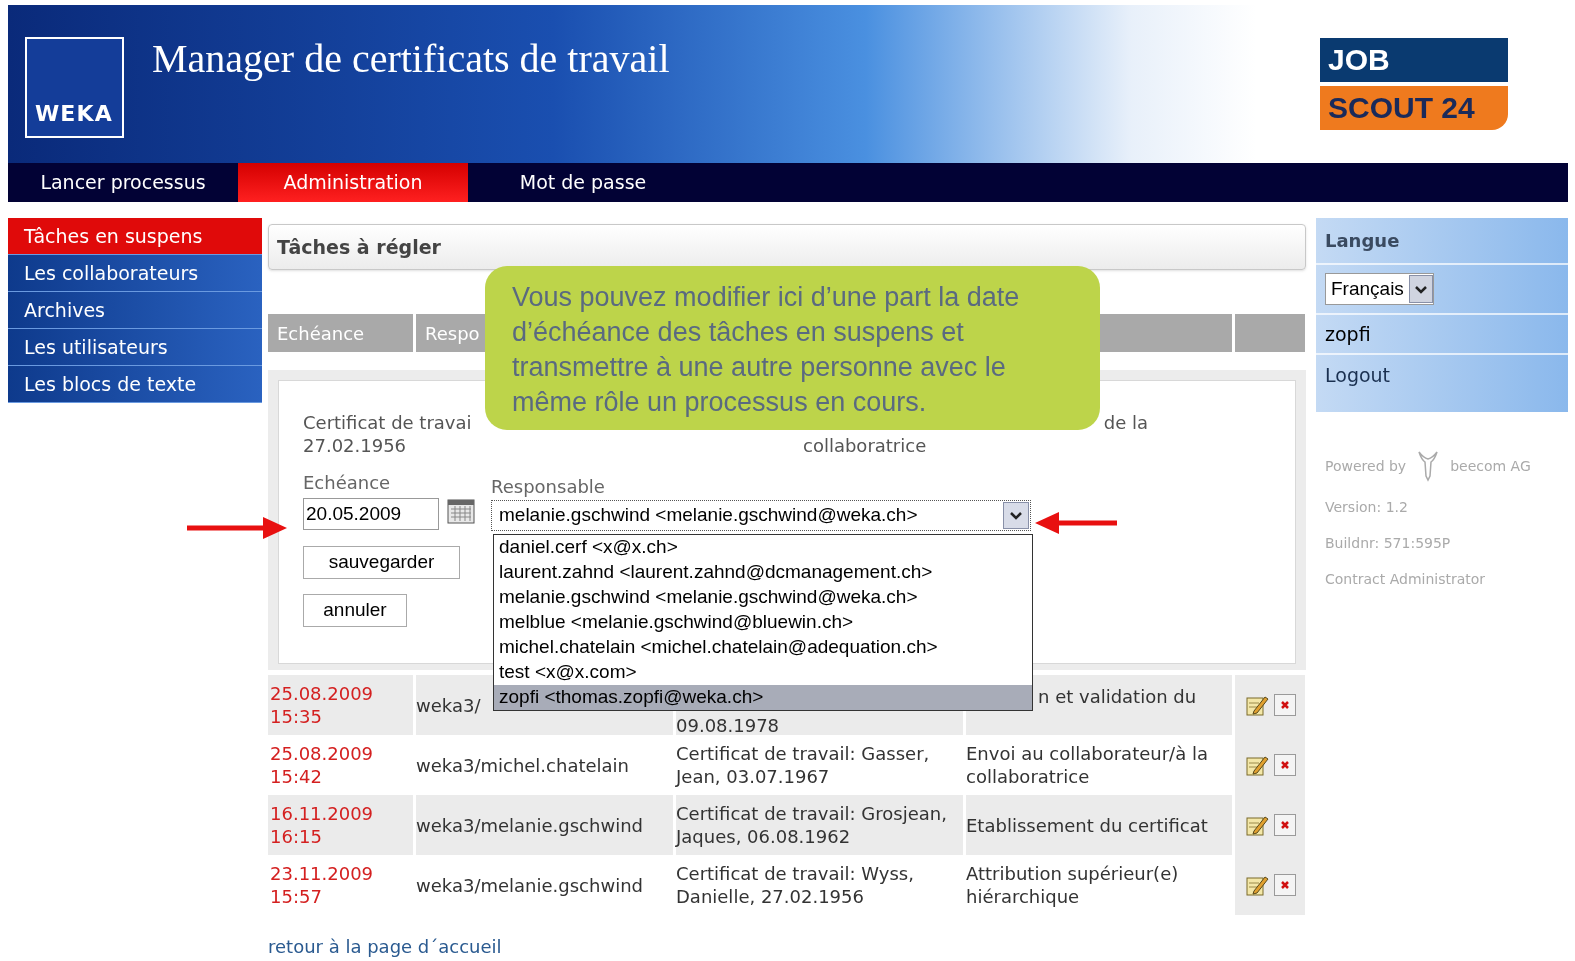 This screenshot has width=1575, height=961. I want to click on user-cell-text: weka3/michel.chatelain, so click(523, 765).